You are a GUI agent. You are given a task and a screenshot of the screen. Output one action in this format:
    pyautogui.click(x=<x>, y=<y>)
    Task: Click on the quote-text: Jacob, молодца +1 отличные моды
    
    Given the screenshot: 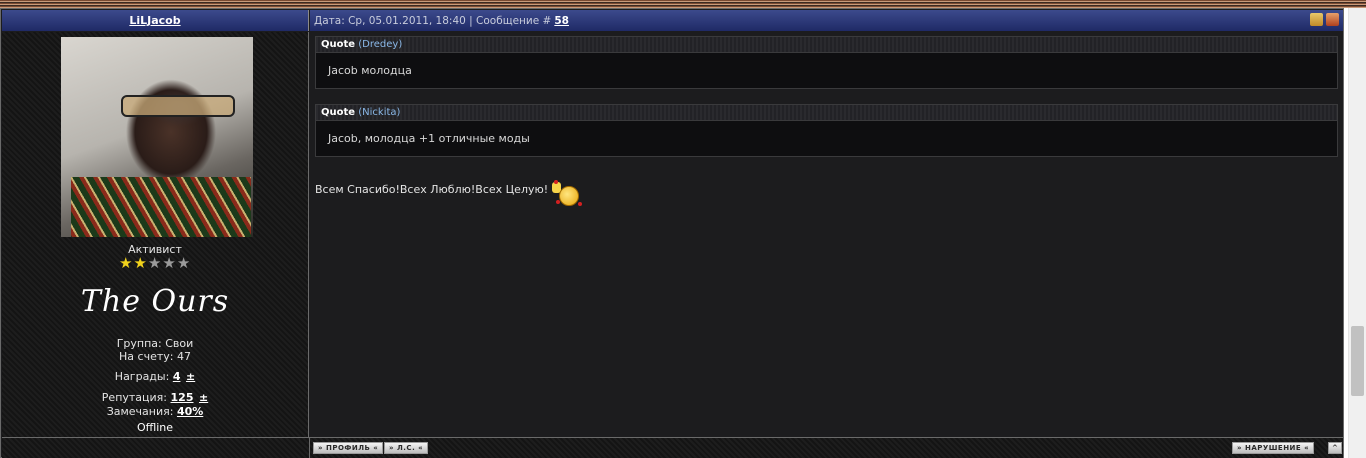 What is the action you would take?
    pyautogui.click(x=826, y=138)
    